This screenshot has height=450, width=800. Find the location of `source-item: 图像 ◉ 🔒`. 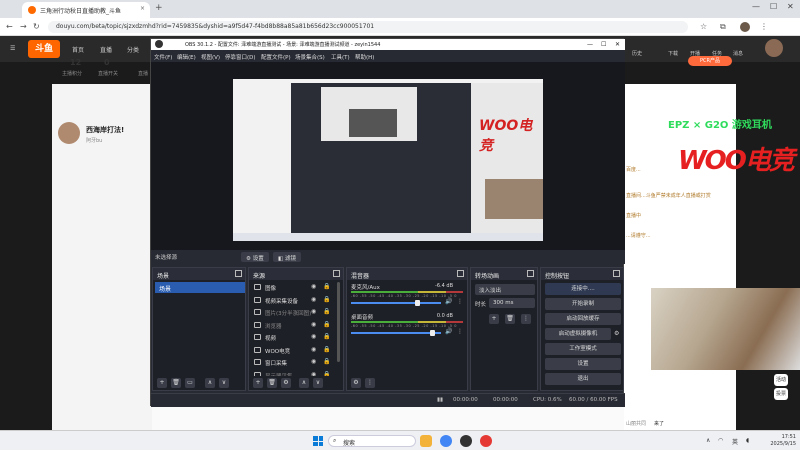

source-item: 图像 ◉ 🔒 is located at coordinates (297, 287).